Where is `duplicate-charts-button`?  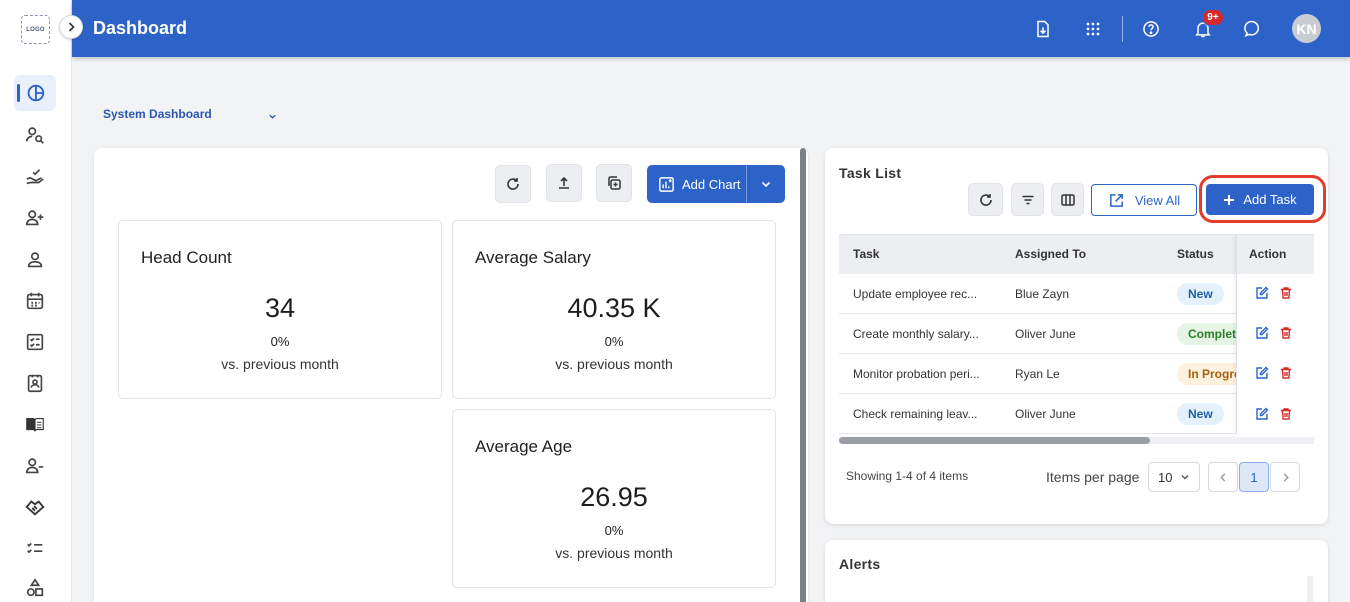 duplicate-charts-button is located at coordinates (614, 183).